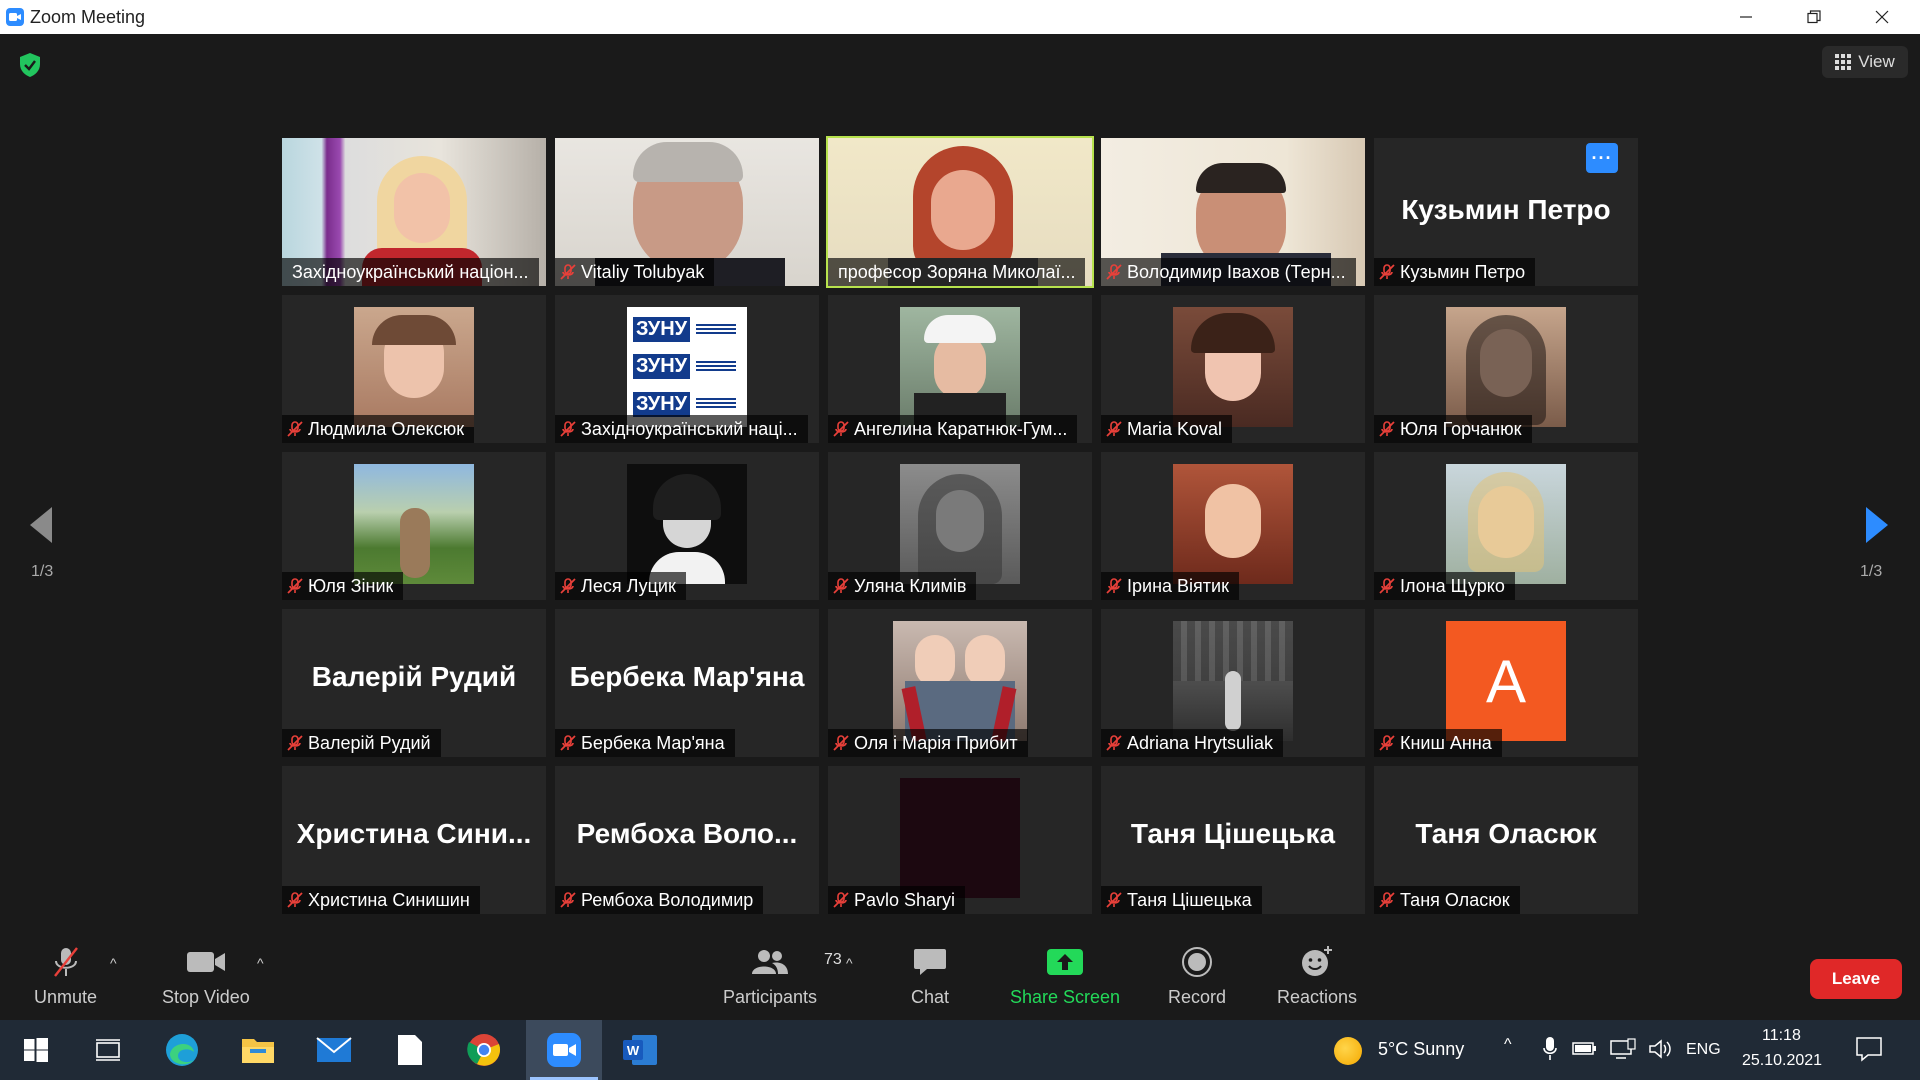 The width and height of the screenshot is (1920, 1080). I want to click on action-center-icon, so click(1869, 1051).